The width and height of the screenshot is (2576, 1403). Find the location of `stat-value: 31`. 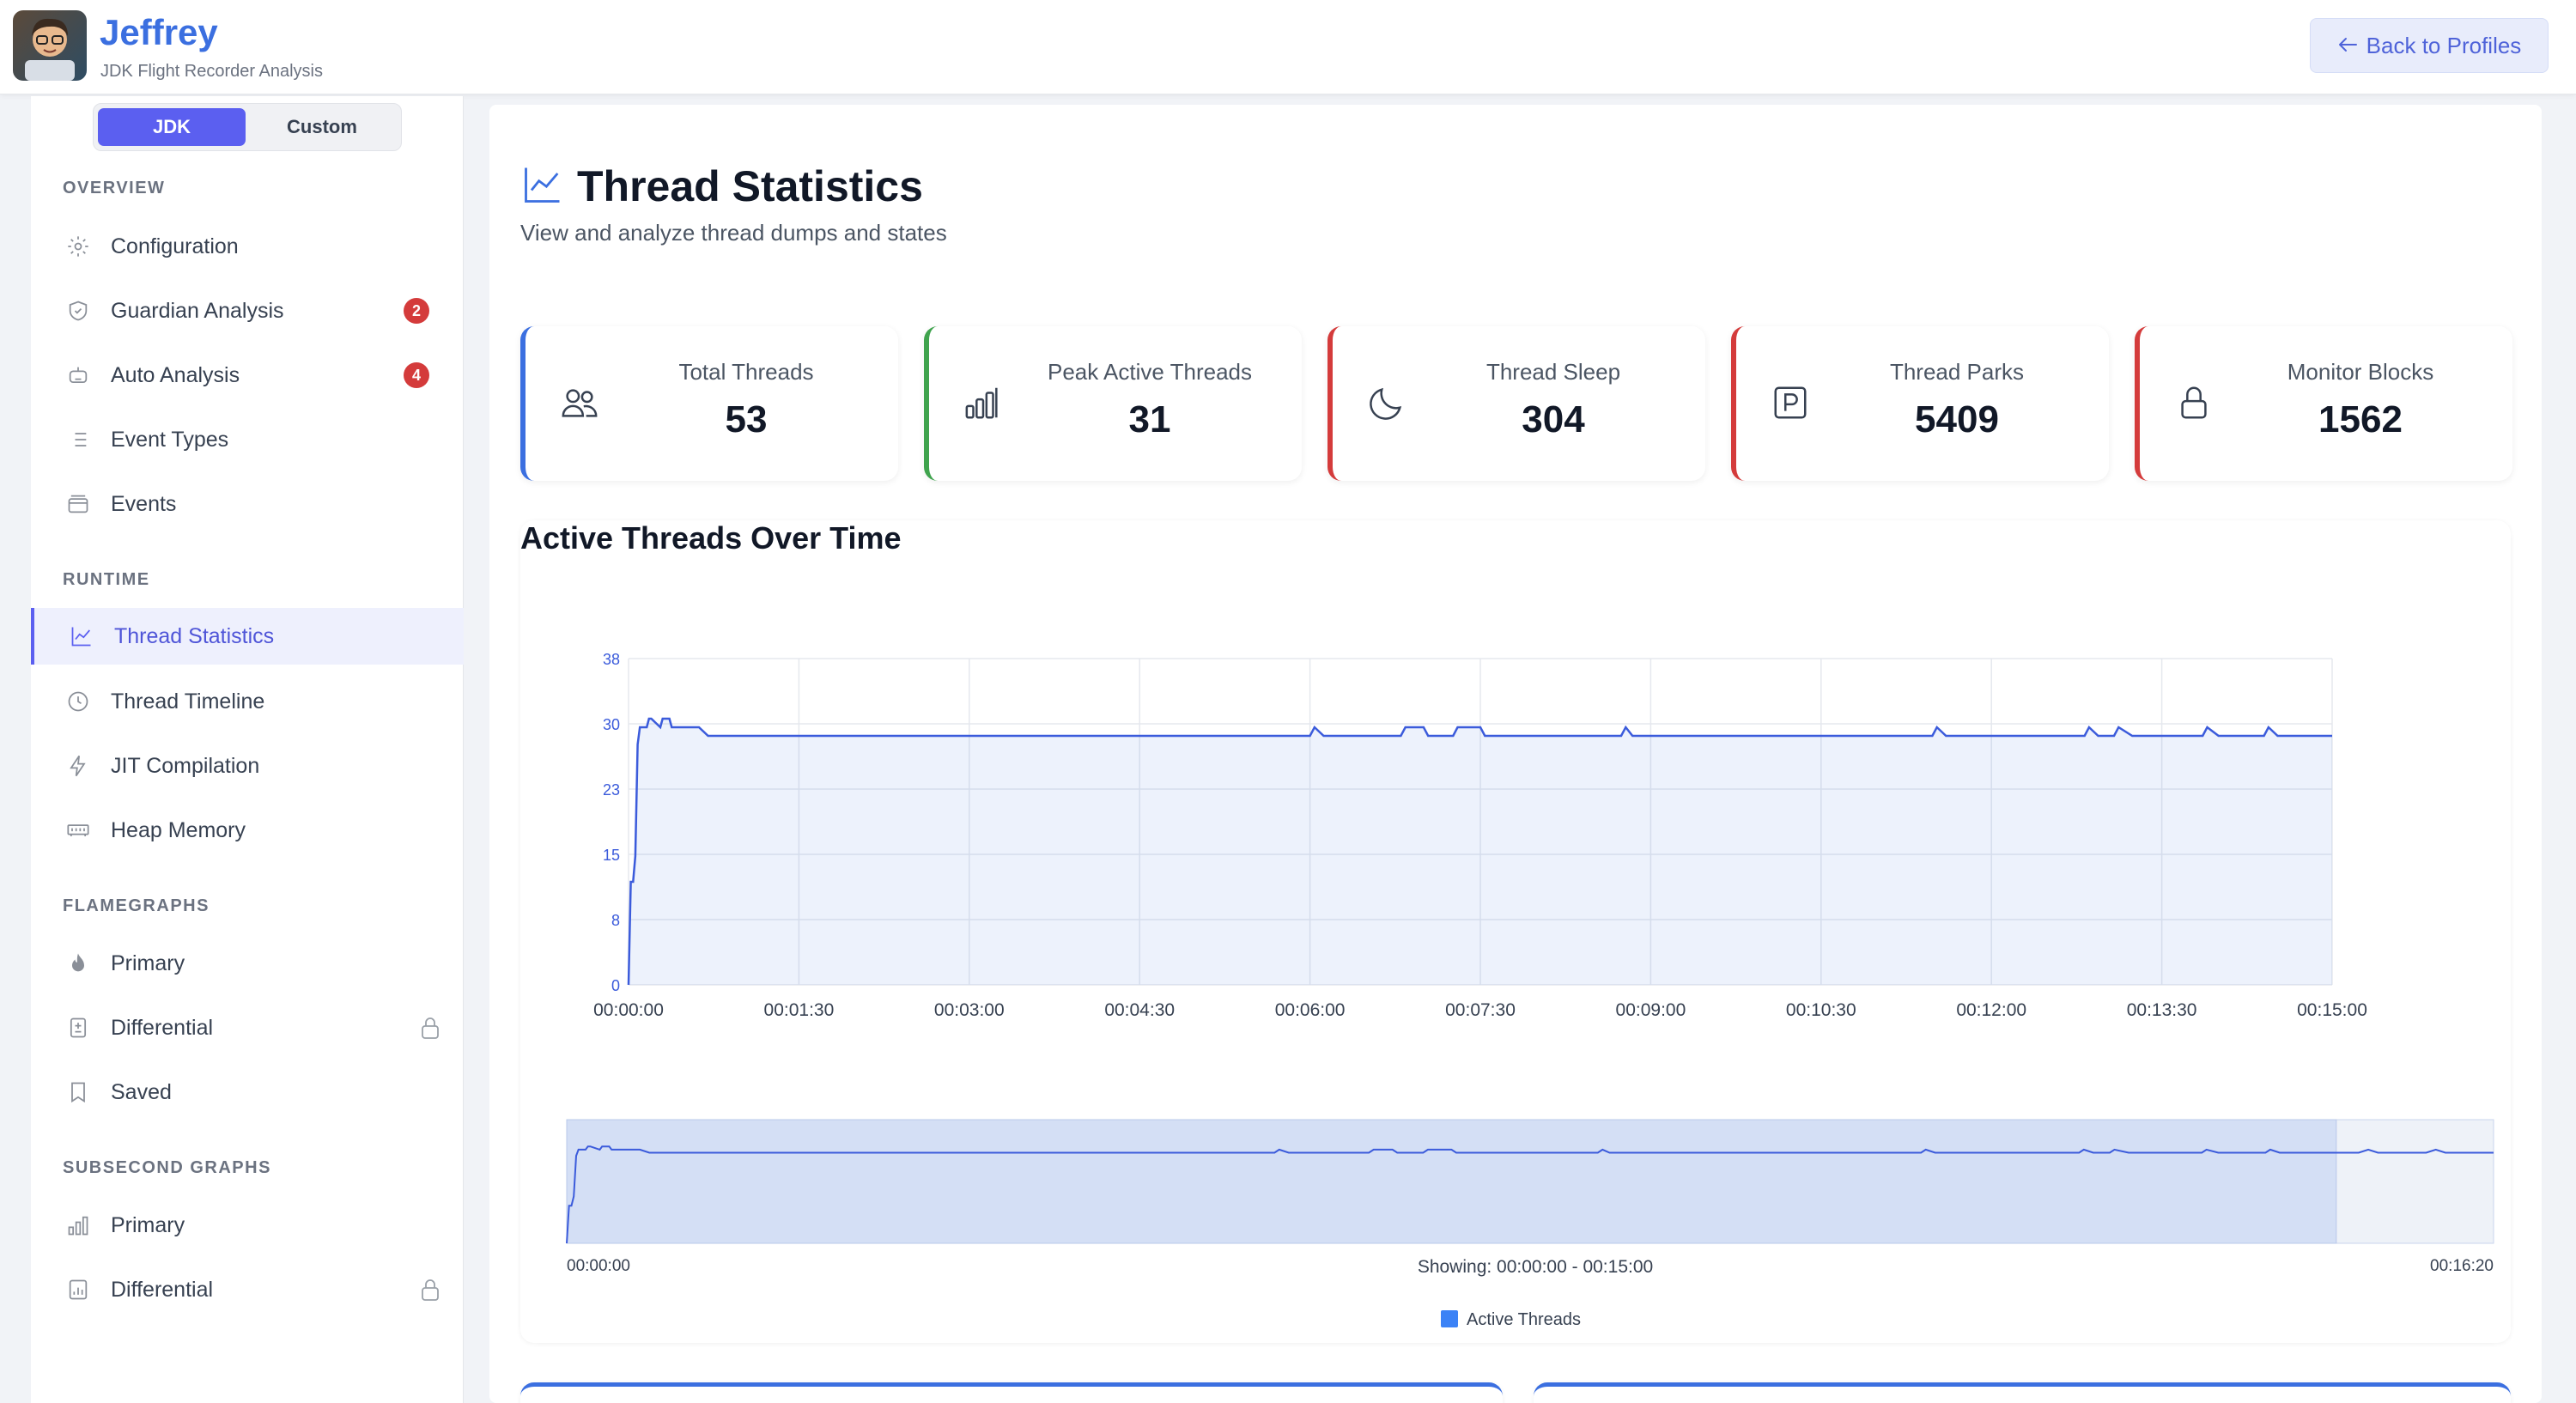

stat-value: 31 is located at coordinates (1149, 419).